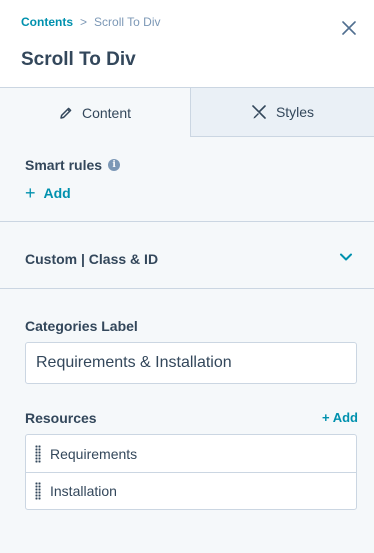  I want to click on breadcrumb-contents-link: Contents, so click(47, 22).